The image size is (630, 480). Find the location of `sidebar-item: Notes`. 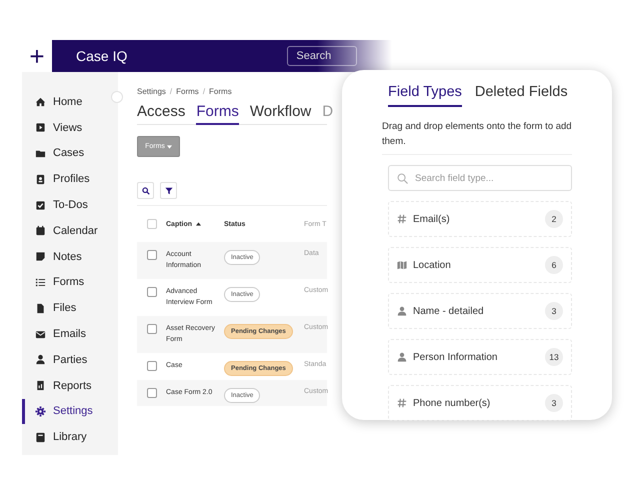

sidebar-item: Notes is located at coordinates (66, 257).